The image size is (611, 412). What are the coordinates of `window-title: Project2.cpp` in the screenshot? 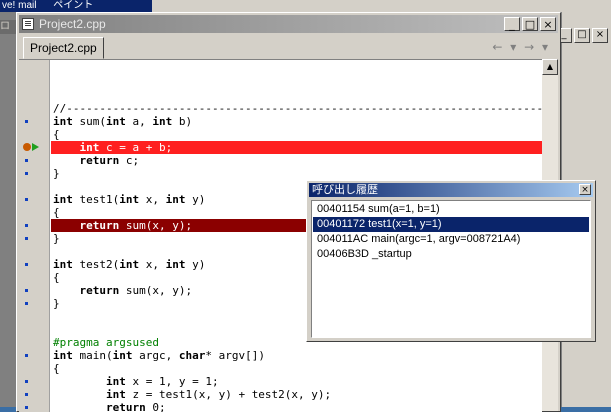 It's located at (72, 24).